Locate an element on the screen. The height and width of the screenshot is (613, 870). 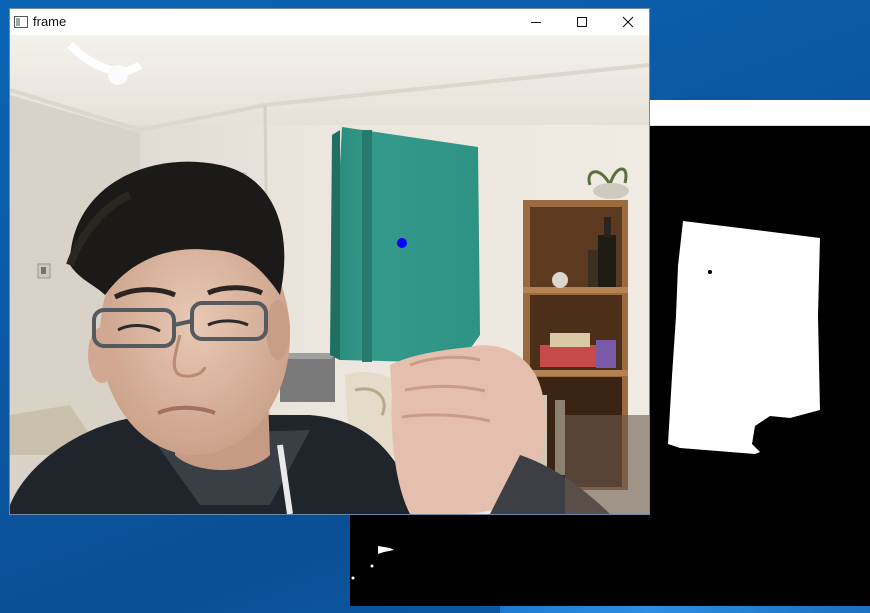
tracked-centroid-dot is located at coordinates (402, 243).